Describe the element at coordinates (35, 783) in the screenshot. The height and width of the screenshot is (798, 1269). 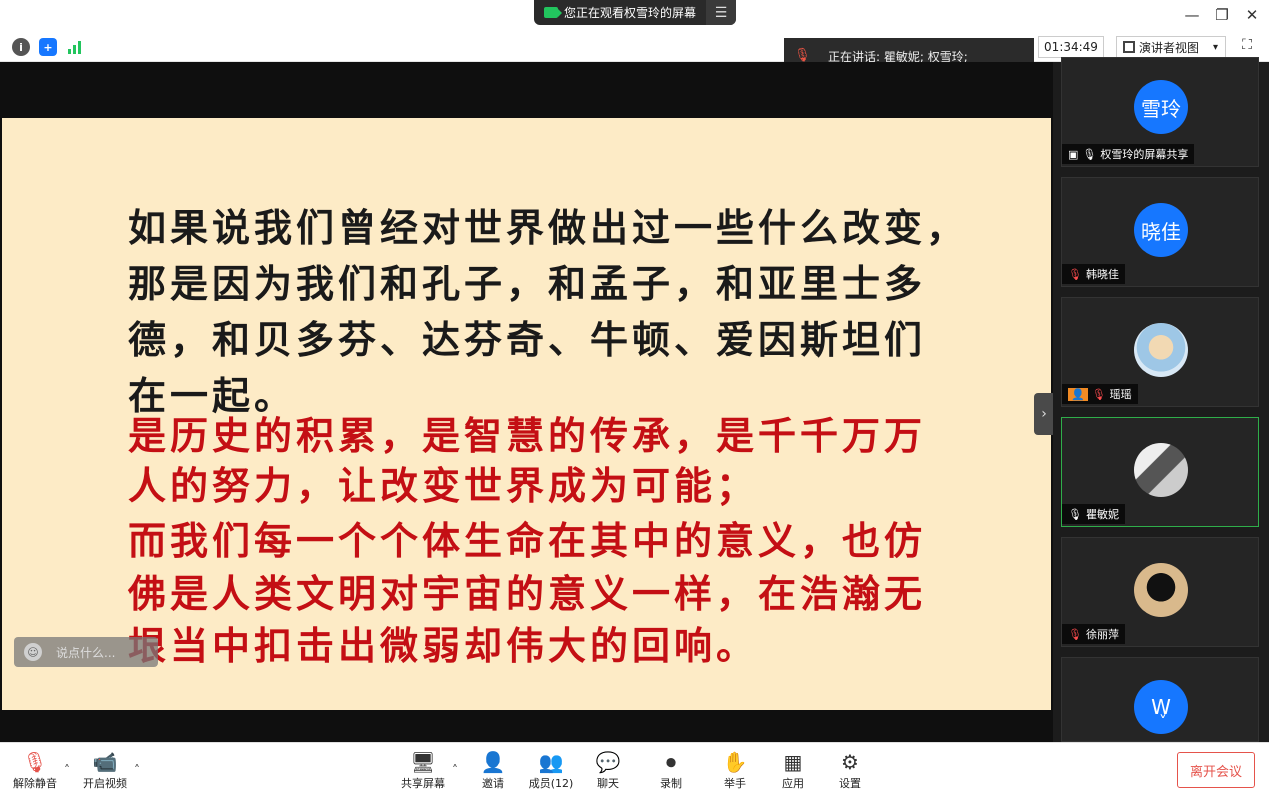
I see `unmute-label: 解除静音` at that location.